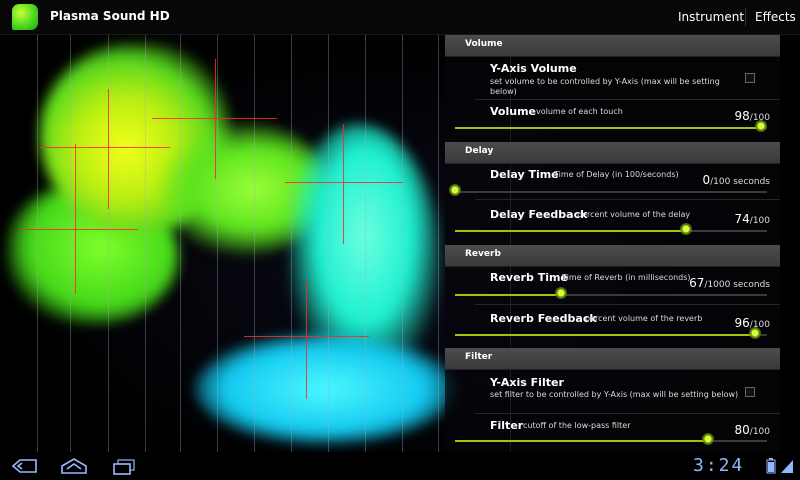 The width and height of the screenshot is (800, 480). Describe the element at coordinates (626, 277) in the screenshot. I see `reverb-time-summary: Time of Reverb (in milliseconds)` at that location.